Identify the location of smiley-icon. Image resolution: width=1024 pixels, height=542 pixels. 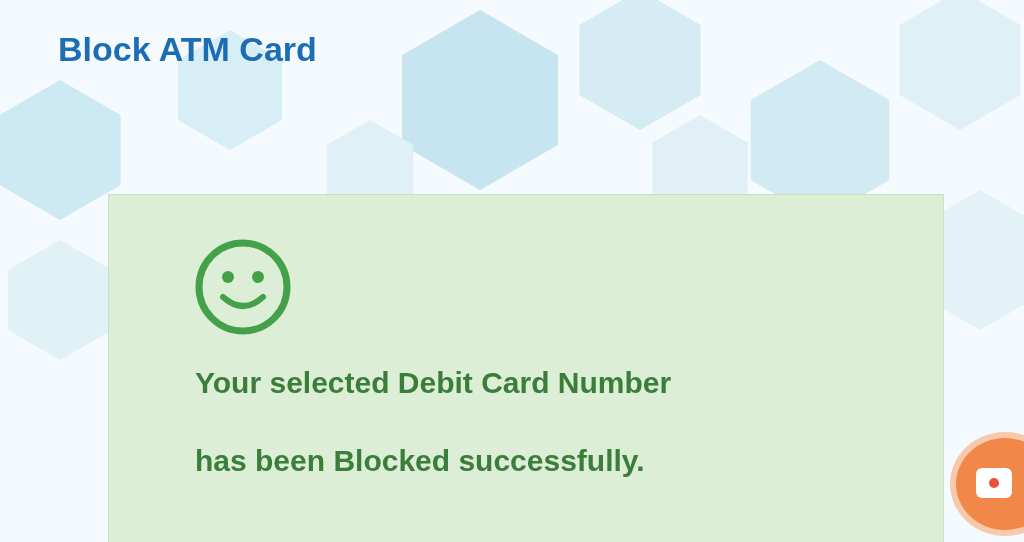
(243, 287).